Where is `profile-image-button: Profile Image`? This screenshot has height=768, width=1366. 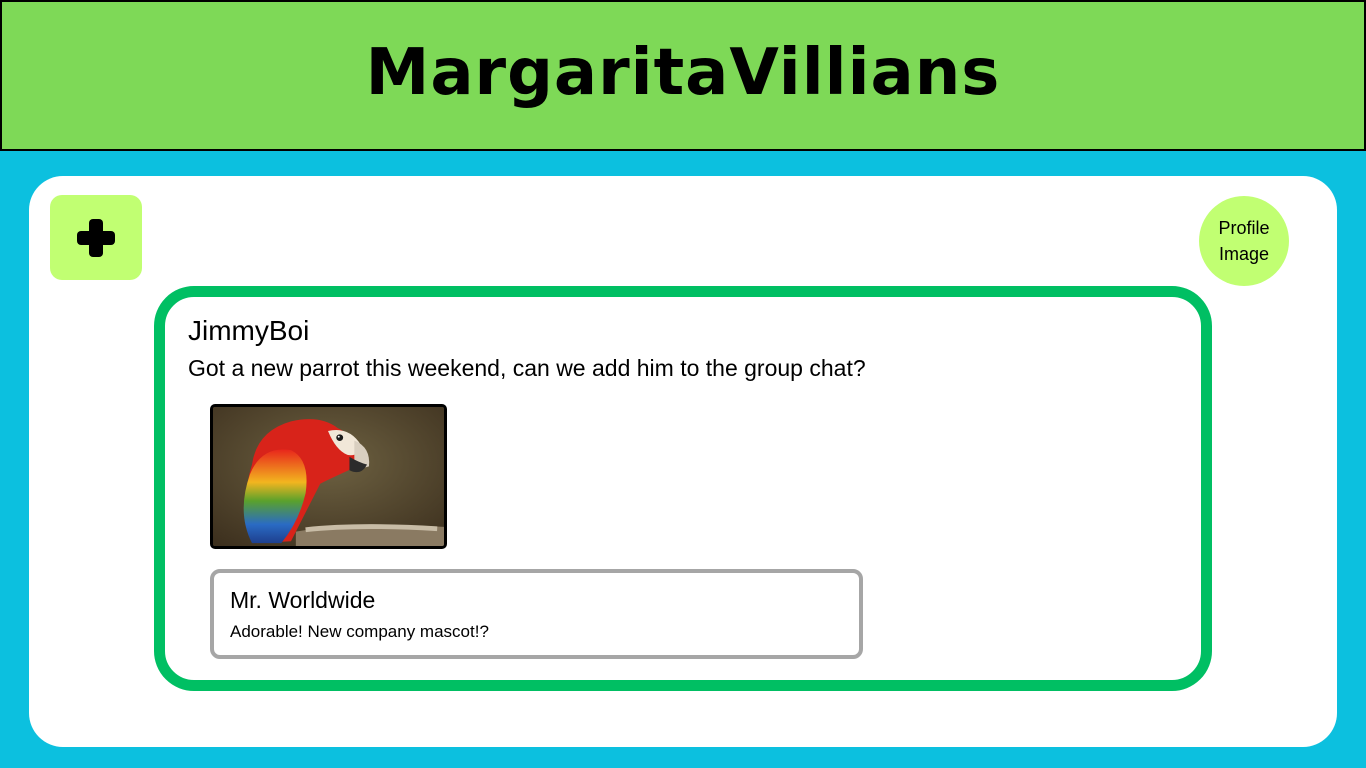 profile-image-button: Profile Image is located at coordinates (1244, 241).